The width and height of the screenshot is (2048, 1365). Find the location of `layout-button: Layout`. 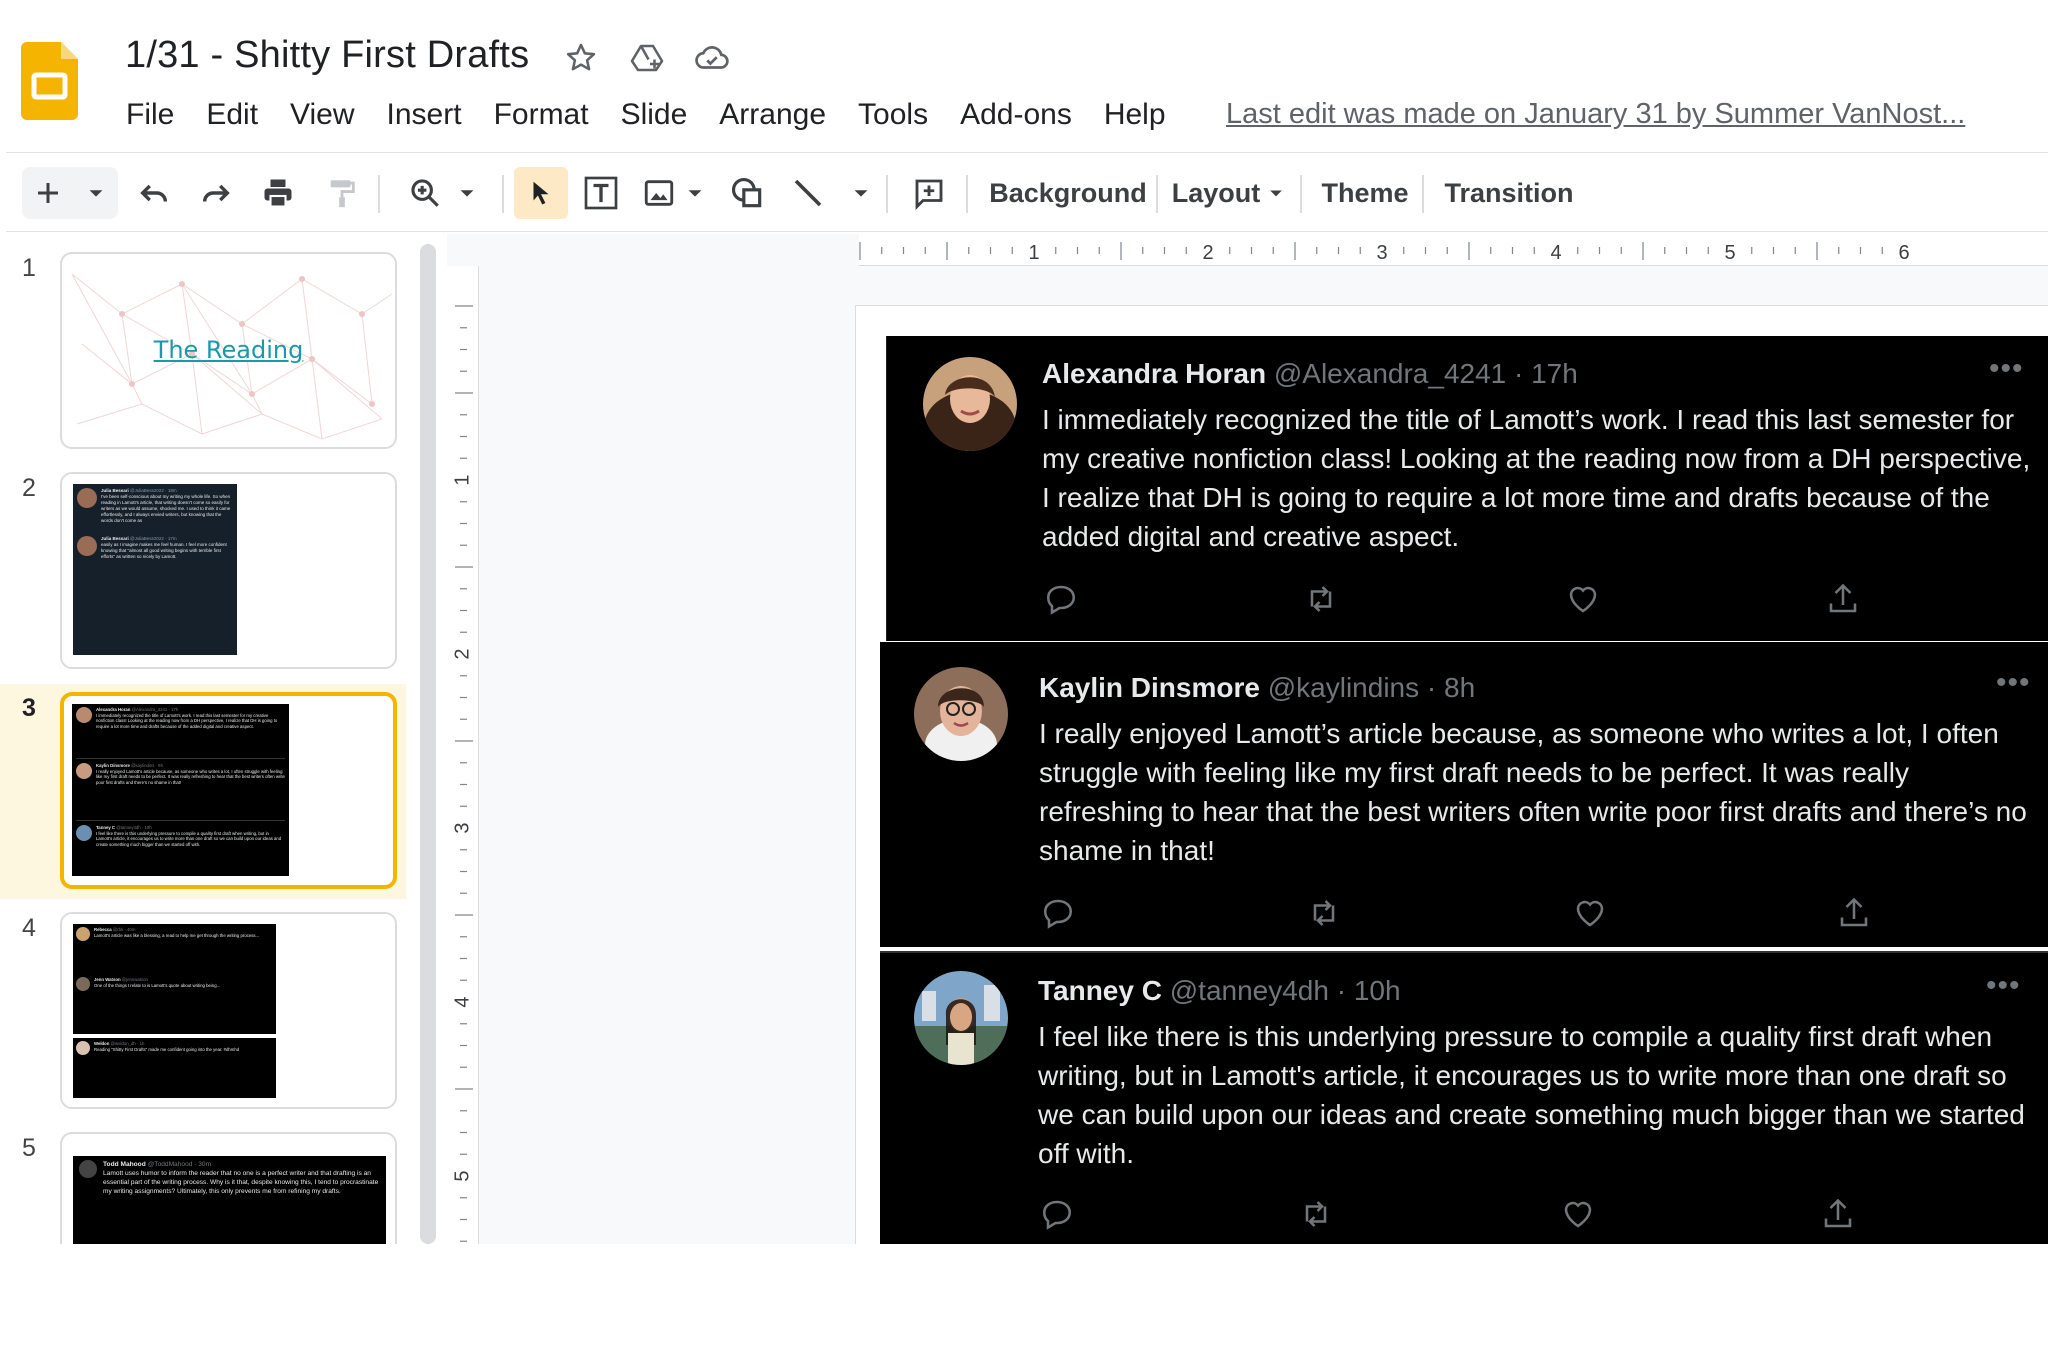

layout-button: Layout is located at coordinates (1229, 193).